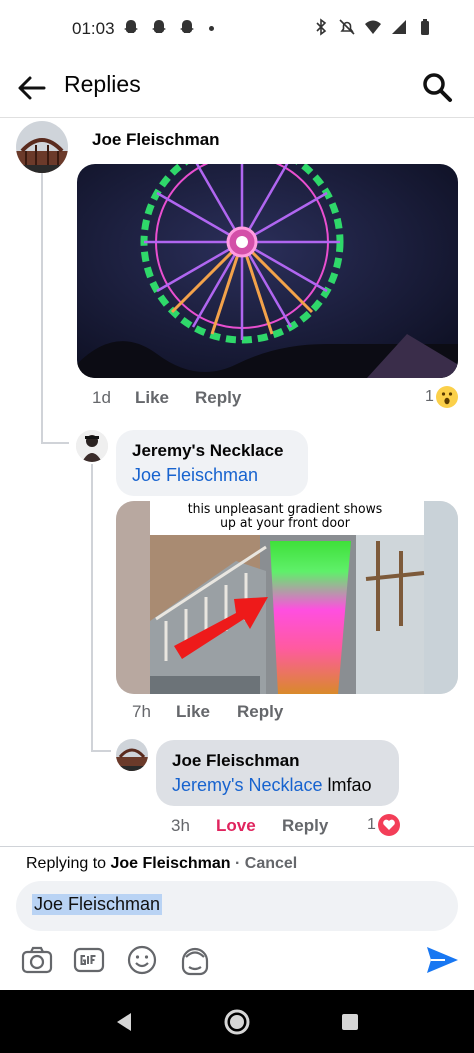 The image size is (474, 1053). Describe the element at coordinates (180, 825) in the screenshot. I see `comment-timestamp: 3h` at that location.